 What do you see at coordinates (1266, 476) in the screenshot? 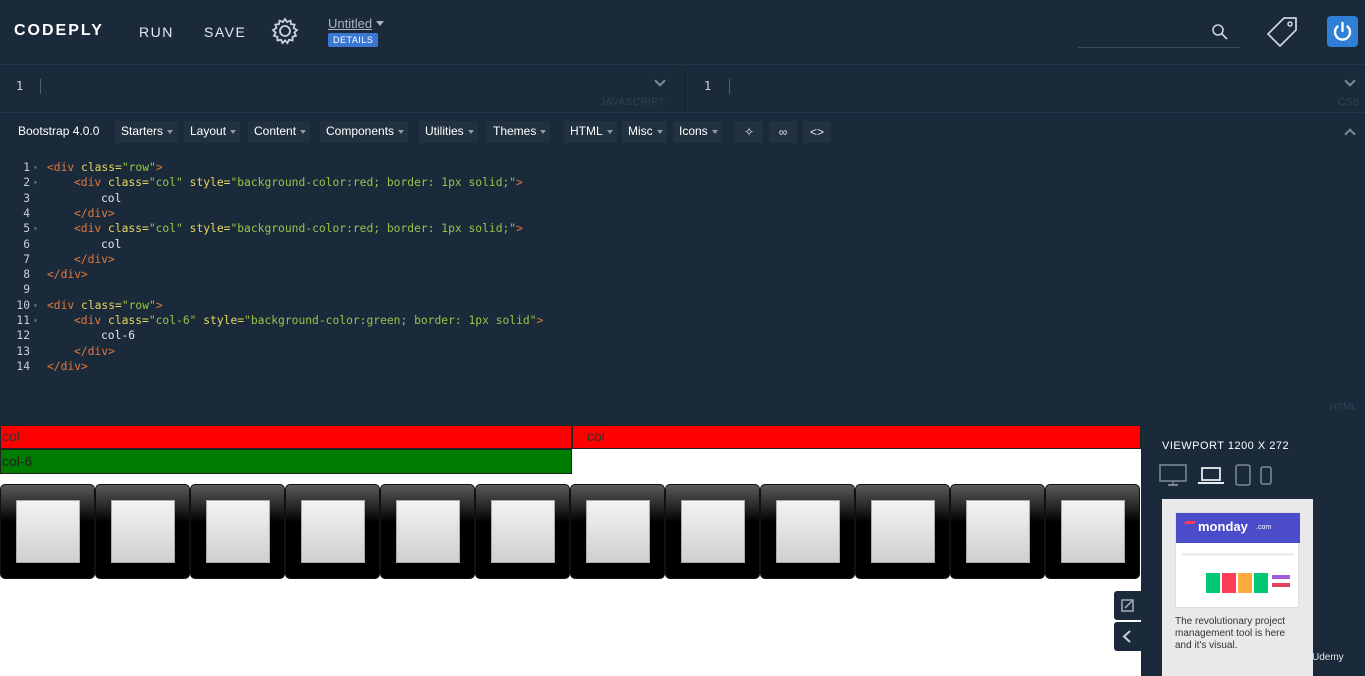
I see `phone-view-icon` at bounding box center [1266, 476].